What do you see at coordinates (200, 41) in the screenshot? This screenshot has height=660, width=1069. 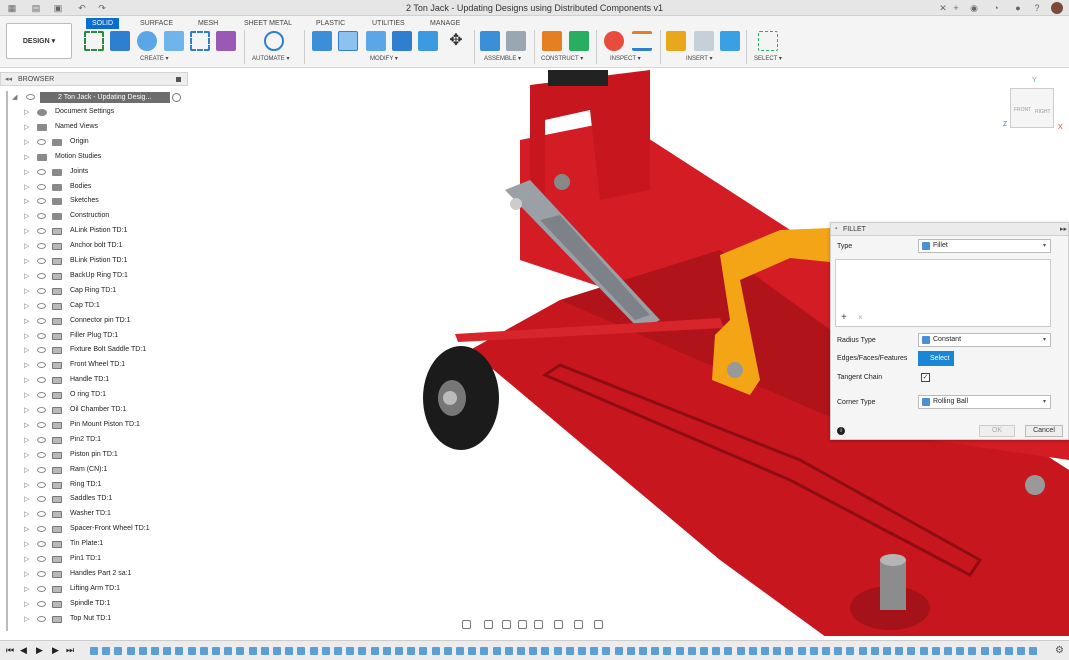 I see `pattern-icon` at bounding box center [200, 41].